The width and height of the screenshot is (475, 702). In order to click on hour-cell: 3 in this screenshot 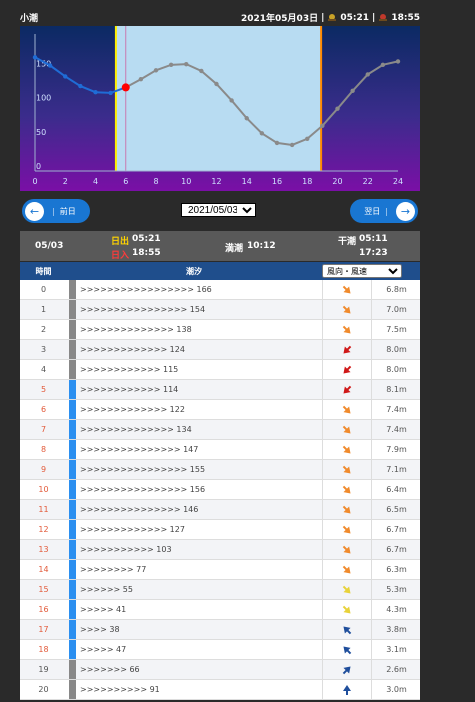, I will do `click(43, 349)`.